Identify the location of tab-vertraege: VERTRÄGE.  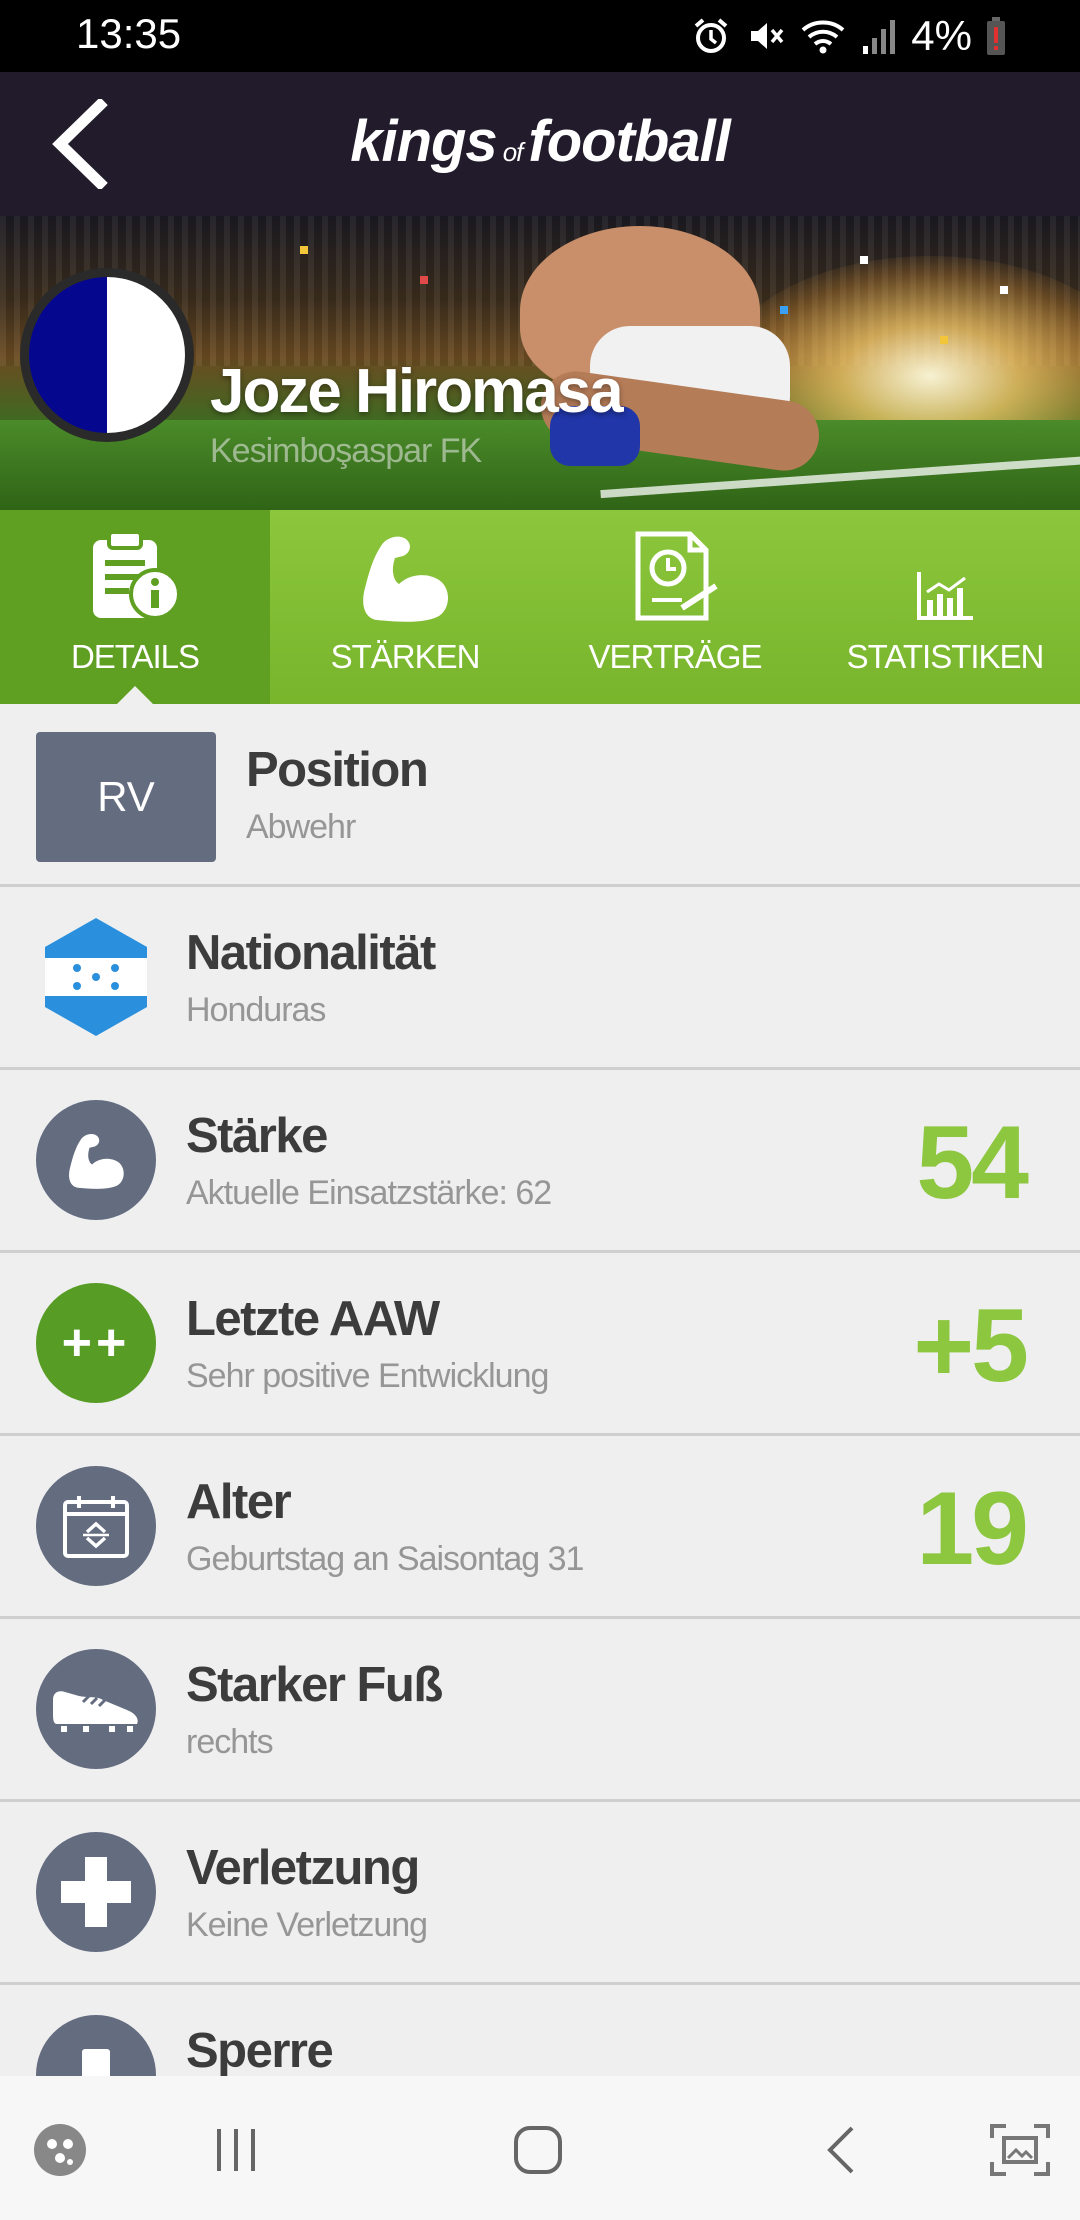
(675, 607).